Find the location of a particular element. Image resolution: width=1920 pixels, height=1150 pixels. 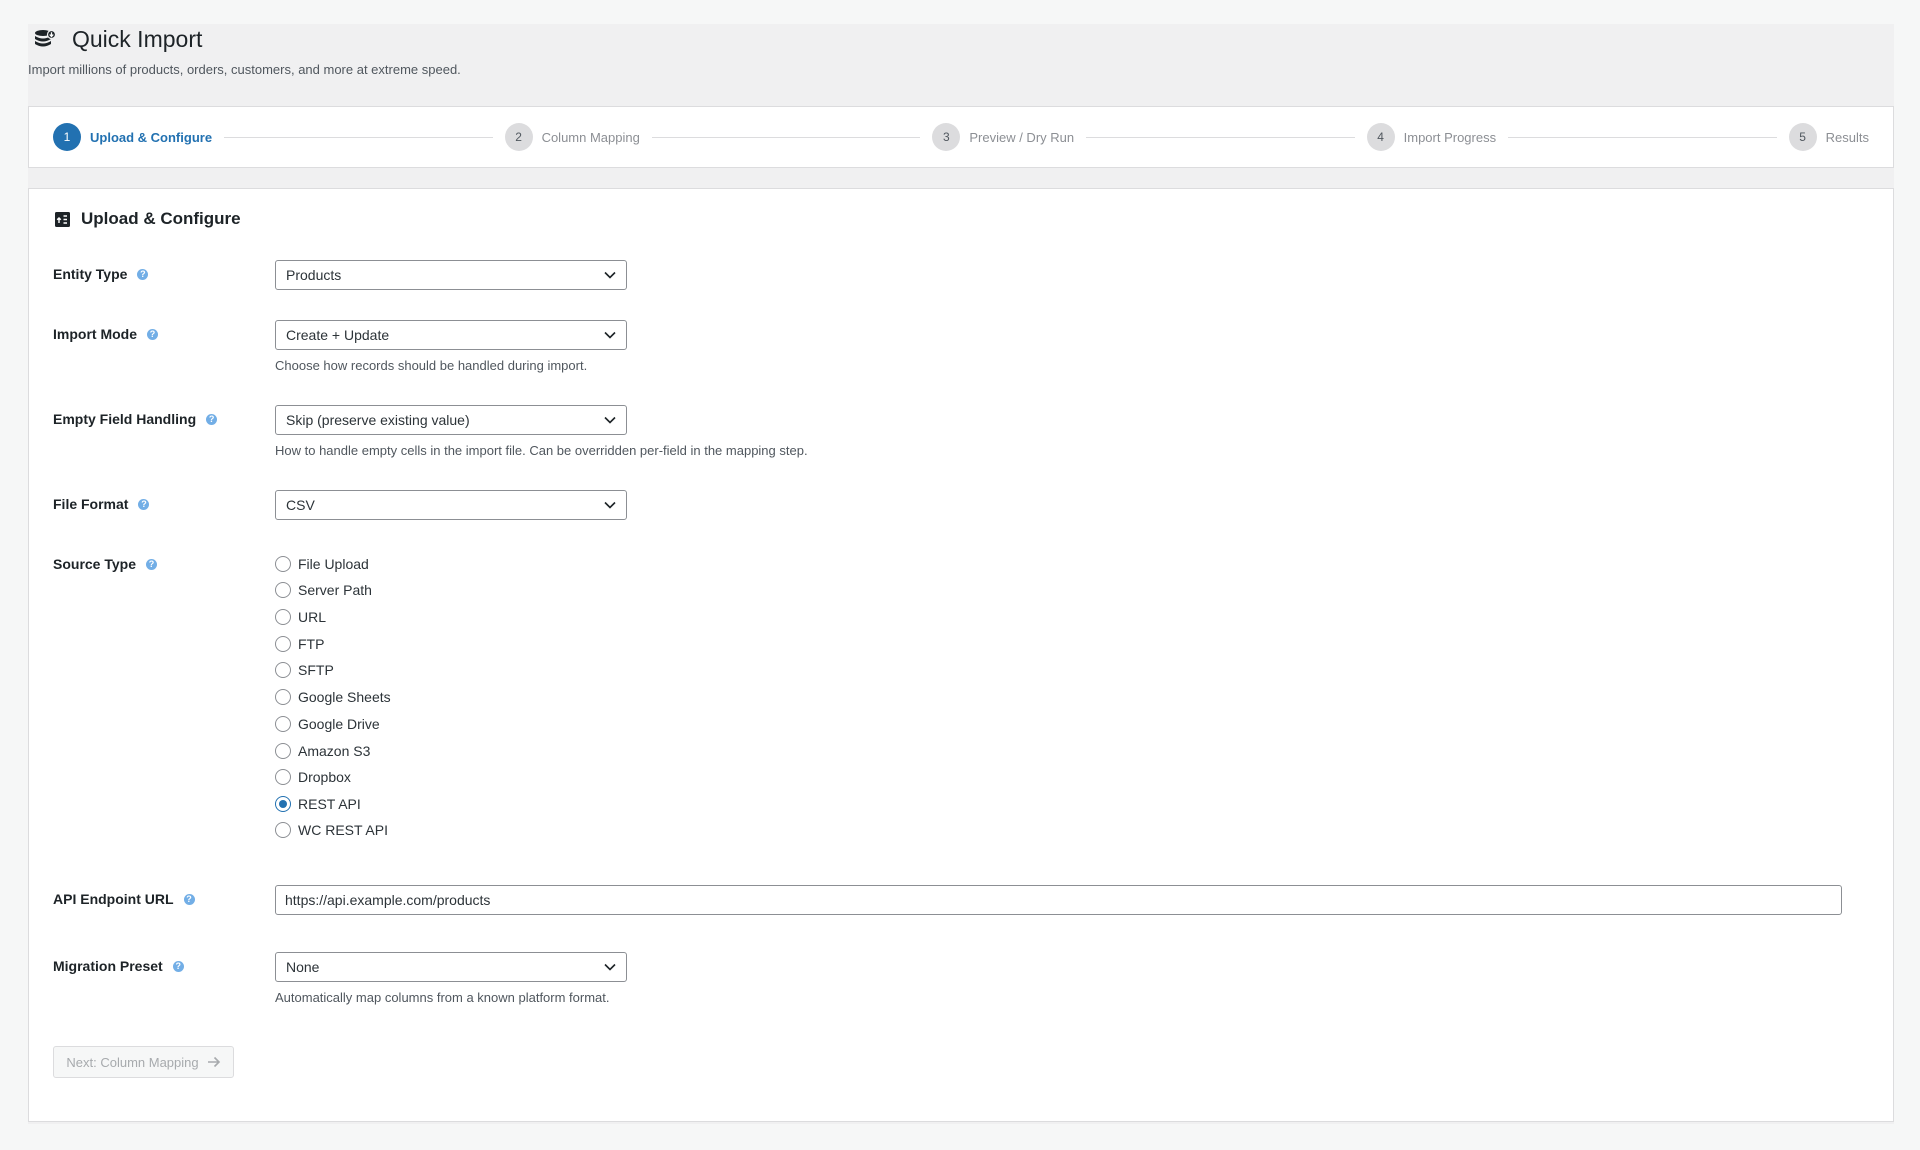

step-preview-dry-run: 3 Preview / Dry Run is located at coordinates (1003, 137).